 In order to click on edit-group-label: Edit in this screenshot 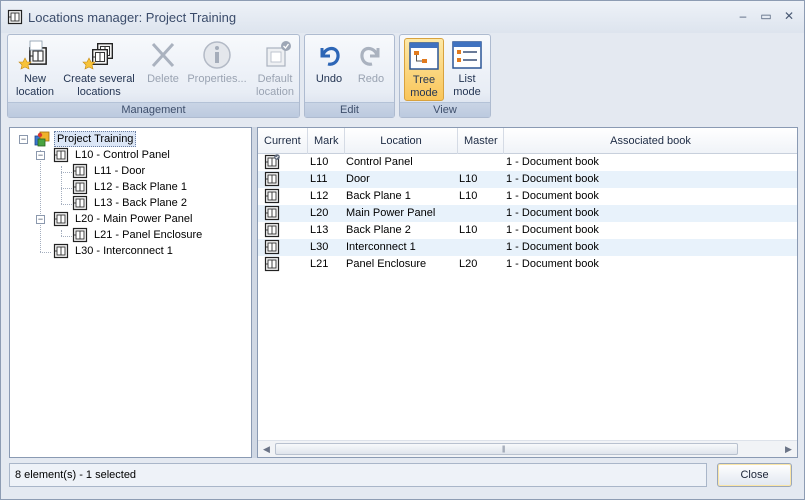, I will do `click(349, 109)`.